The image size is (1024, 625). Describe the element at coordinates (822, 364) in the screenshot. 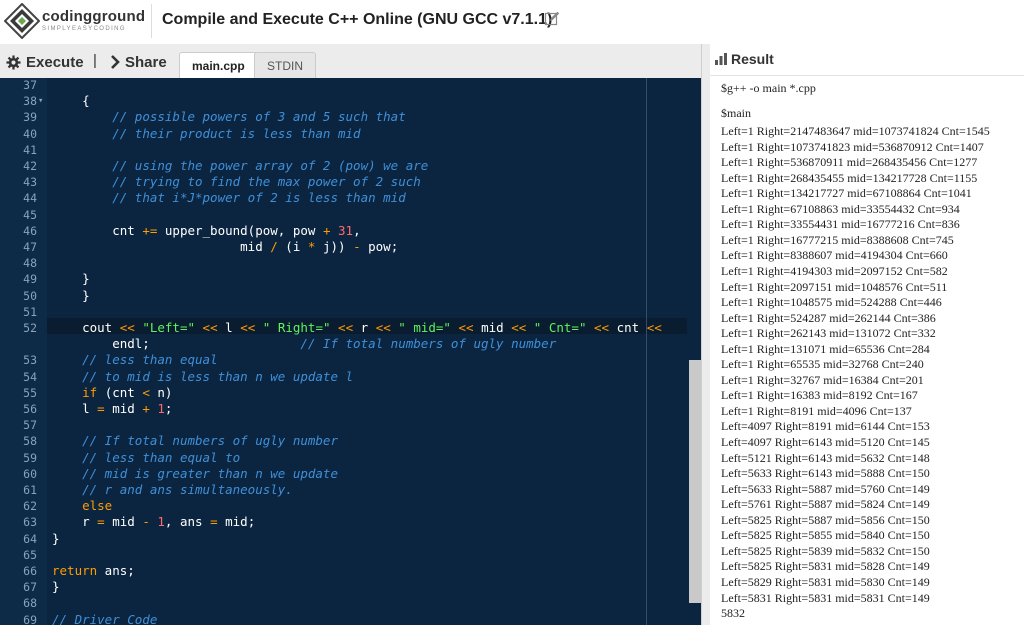

I see `output-line: Left=1 Right=65535 mid=32768 Cnt=240` at that location.